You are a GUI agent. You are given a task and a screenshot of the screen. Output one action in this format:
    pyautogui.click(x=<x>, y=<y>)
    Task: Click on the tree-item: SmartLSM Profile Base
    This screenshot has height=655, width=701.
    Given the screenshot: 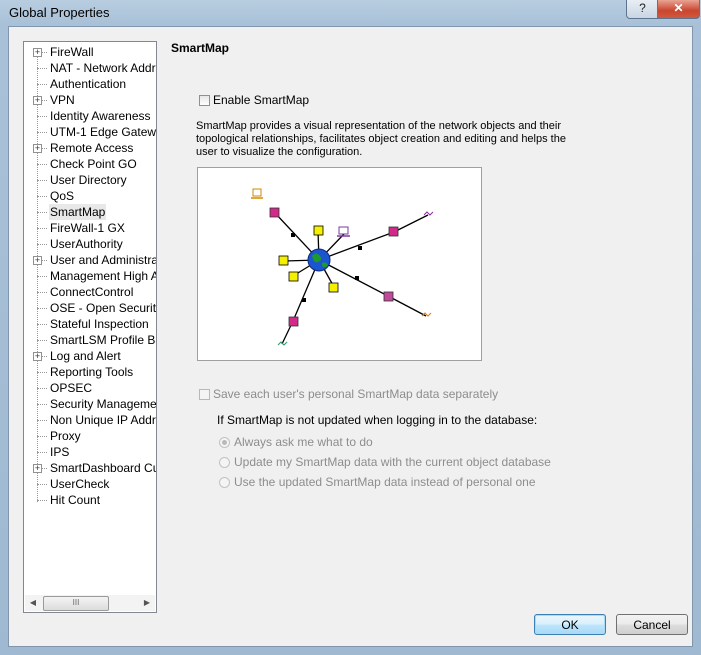 What is the action you would take?
    pyautogui.click(x=90, y=340)
    